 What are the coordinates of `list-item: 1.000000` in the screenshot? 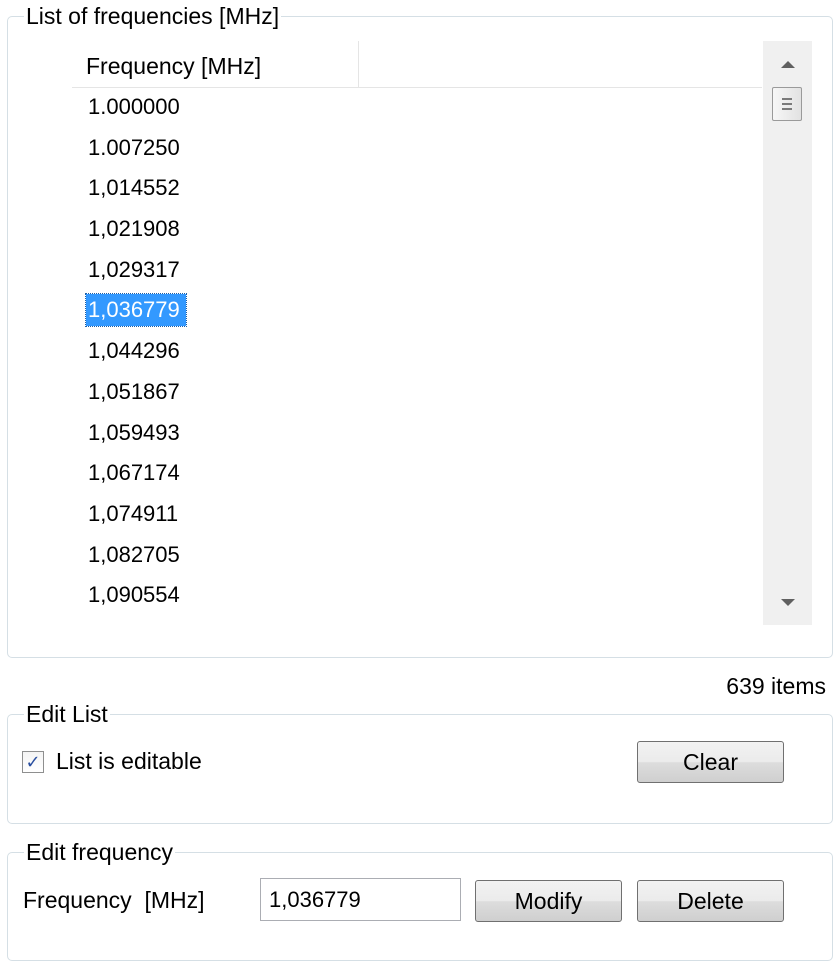 It's located at (415, 107).